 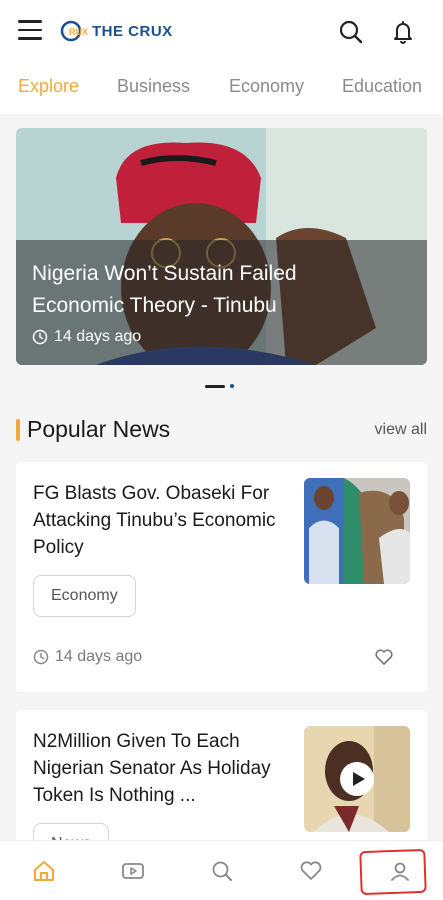 What do you see at coordinates (48, 86) in the screenshot?
I see `tab-explore: Explore` at bounding box center [48, 86].